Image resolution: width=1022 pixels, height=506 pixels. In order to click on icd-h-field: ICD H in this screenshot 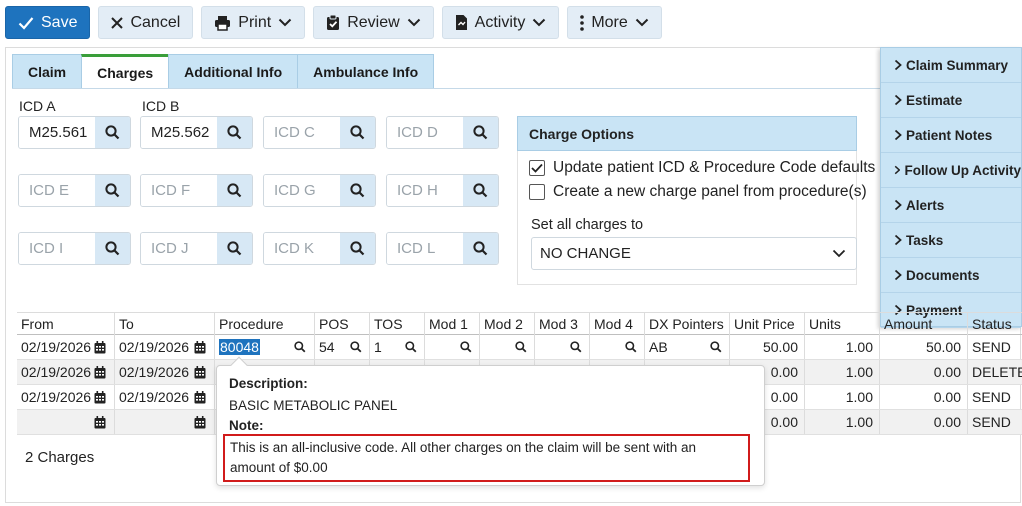, I will do `click(442, 190)`.